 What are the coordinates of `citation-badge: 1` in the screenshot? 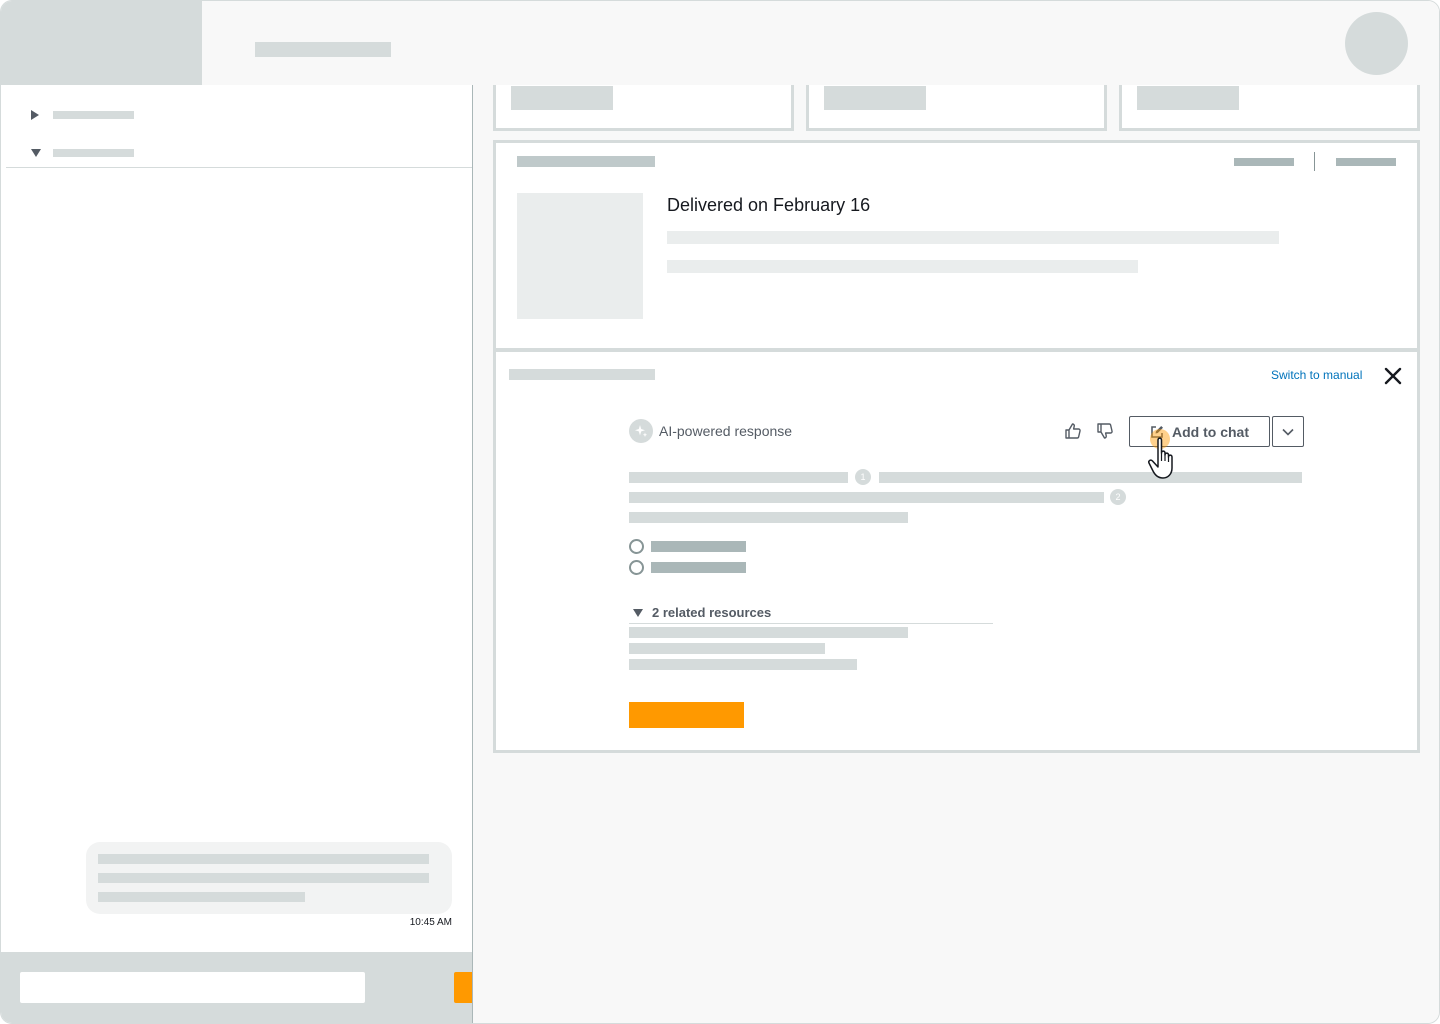 It's located at (863, 477).